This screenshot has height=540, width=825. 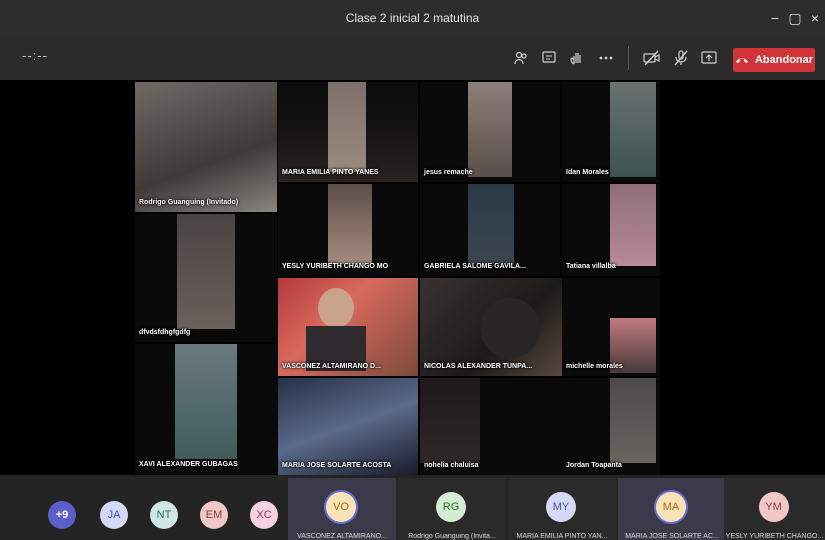 What do you see at coordinates (451, 465) in the screenshot?
I see `participant-name: nohelia chaluisa` at bounding box center [451, 465].